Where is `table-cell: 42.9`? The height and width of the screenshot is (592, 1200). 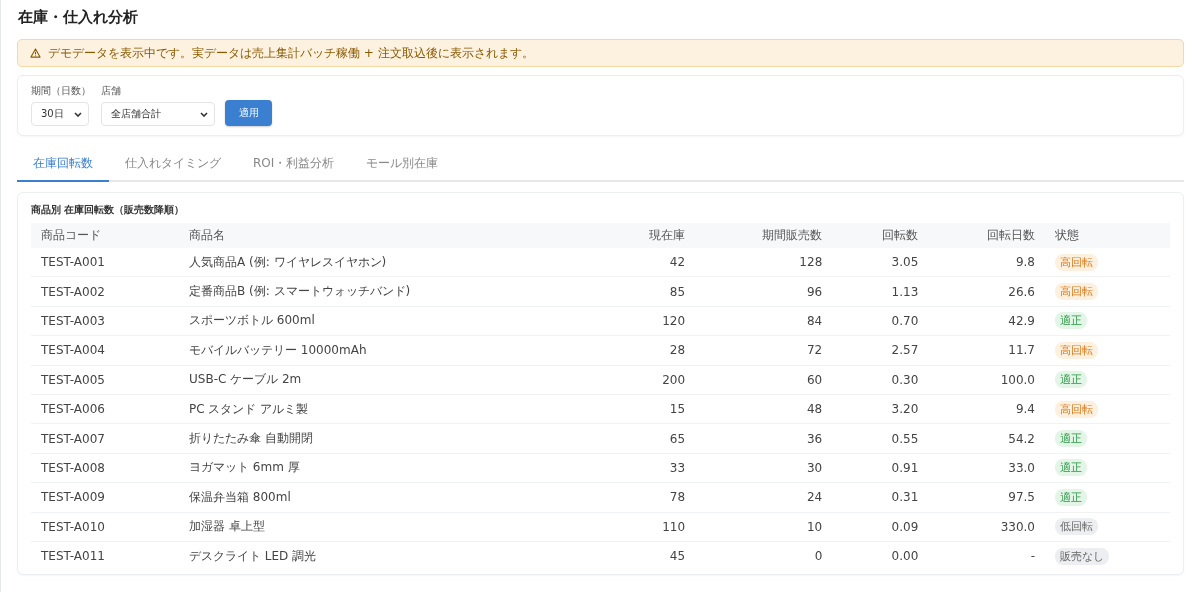
table-cell: 42.9 is located at coordinates (1021, 320).